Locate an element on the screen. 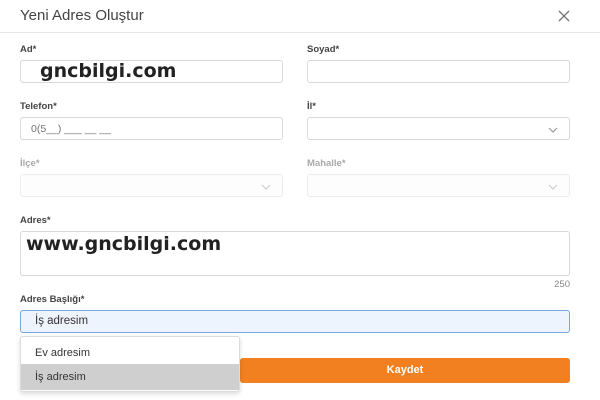  telefon-input is located at coordinates (151, 129).